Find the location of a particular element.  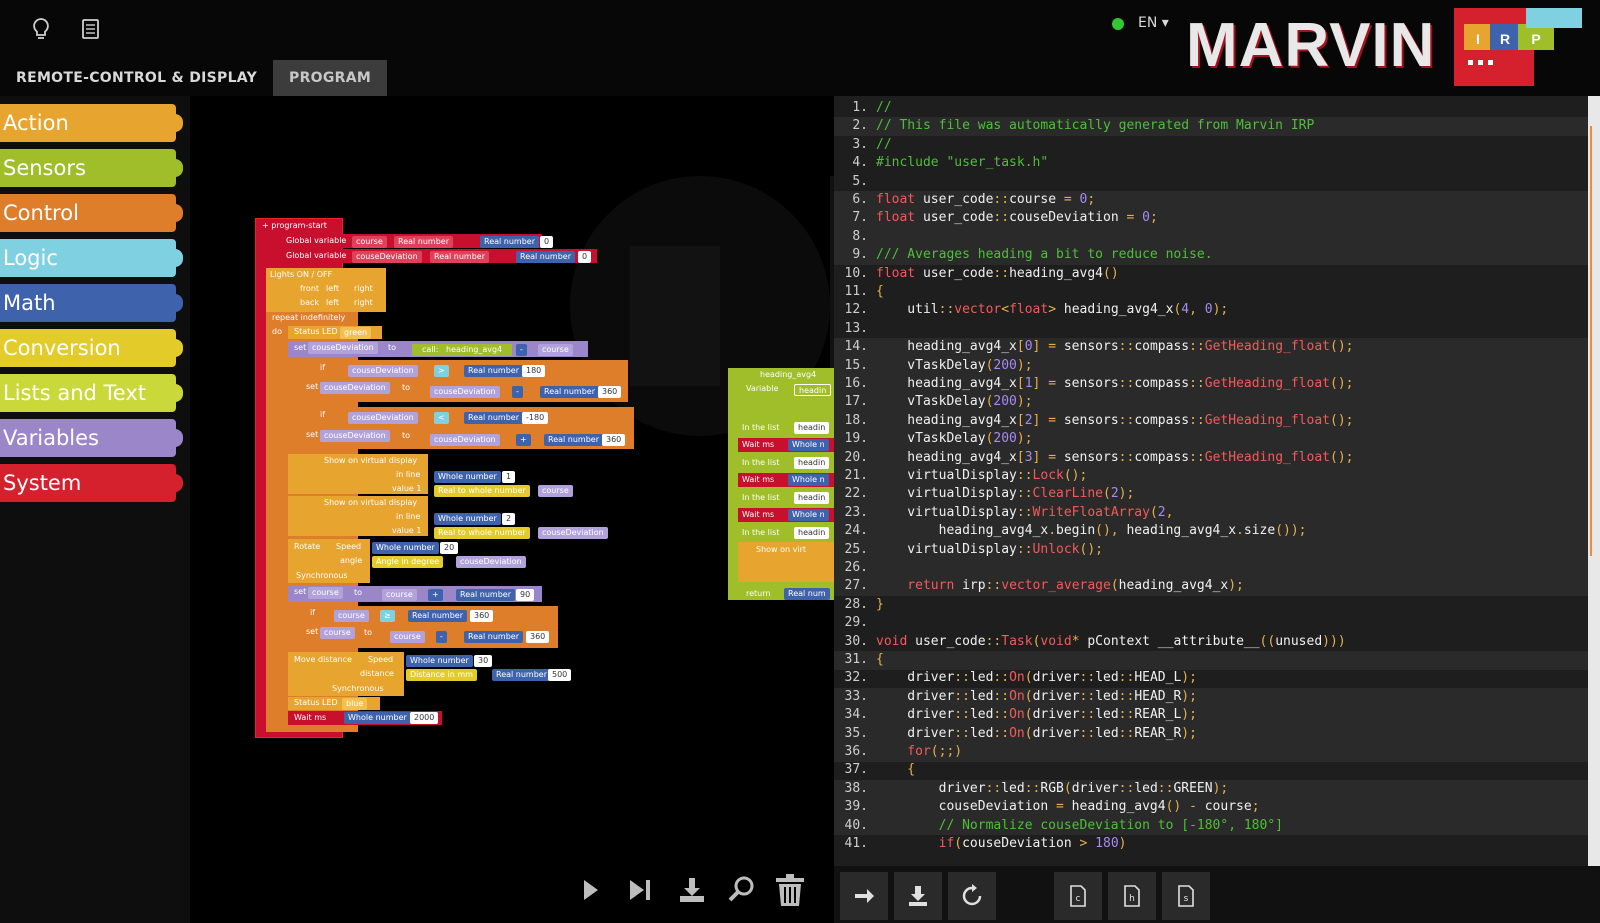

number-value: 500 is located at coordinates (560, 675).